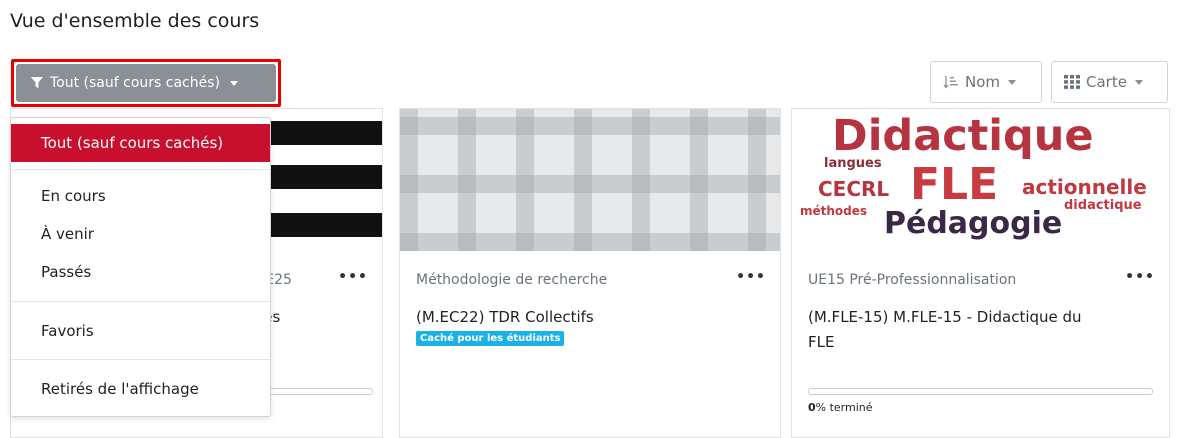 Image resolution: width=1182 pixels, height=438 pixels. Describe the element at coordinates (812, 407) in the screenshot. I see `progress-value: 0` at that location.